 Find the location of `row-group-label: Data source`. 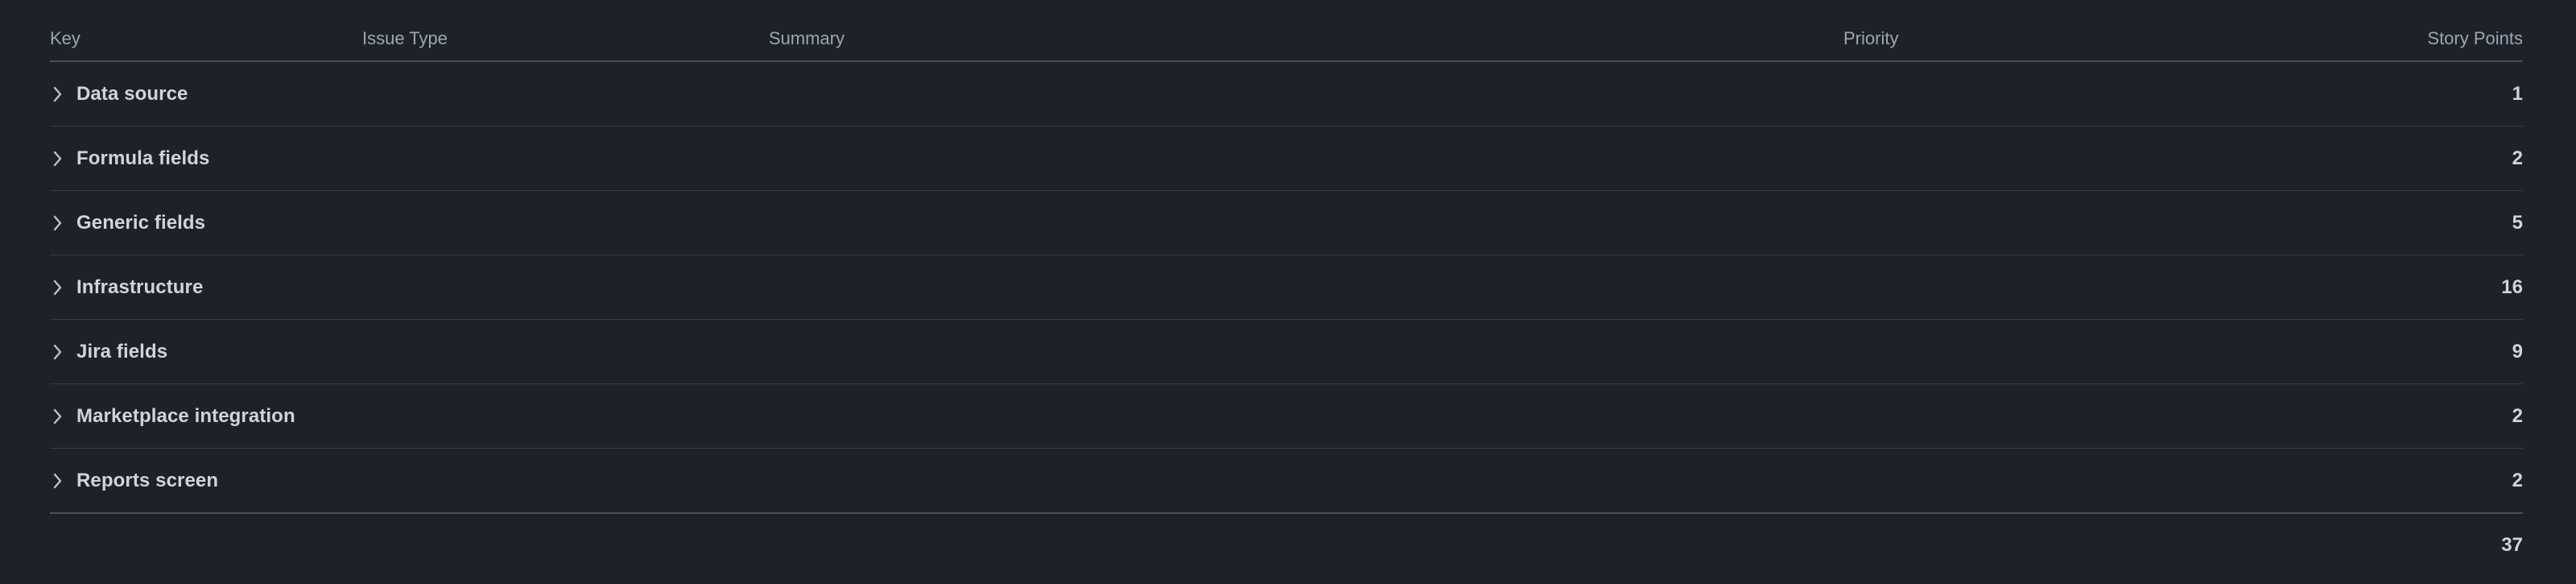

row-group-label: Data source is located at coordinates (132, 94).